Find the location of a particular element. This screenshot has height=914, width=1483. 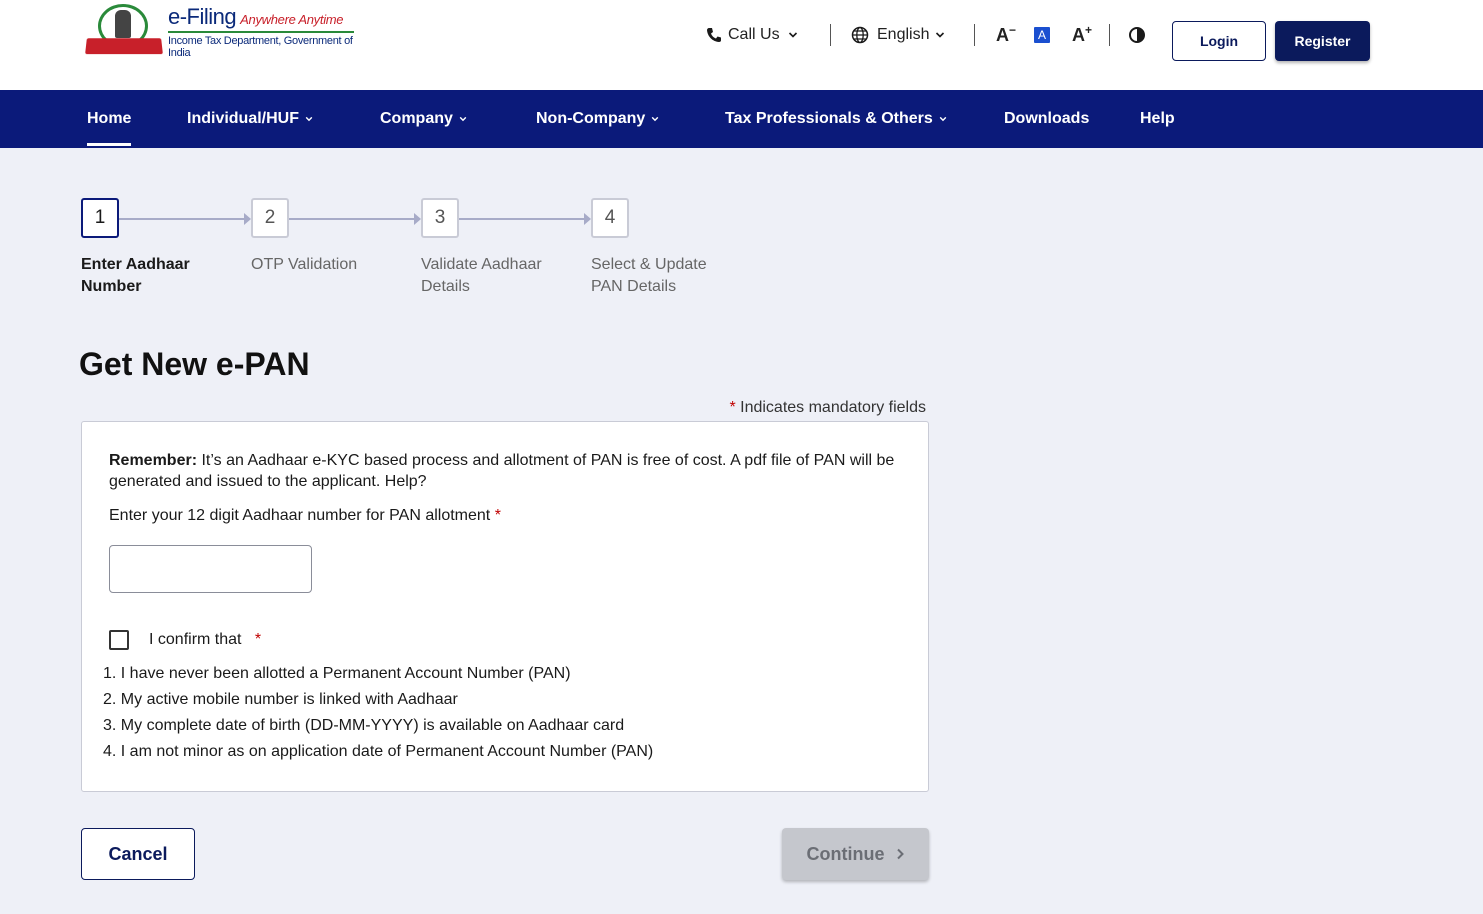

nav-label: Downloads is located at coordinates (1047, 118).